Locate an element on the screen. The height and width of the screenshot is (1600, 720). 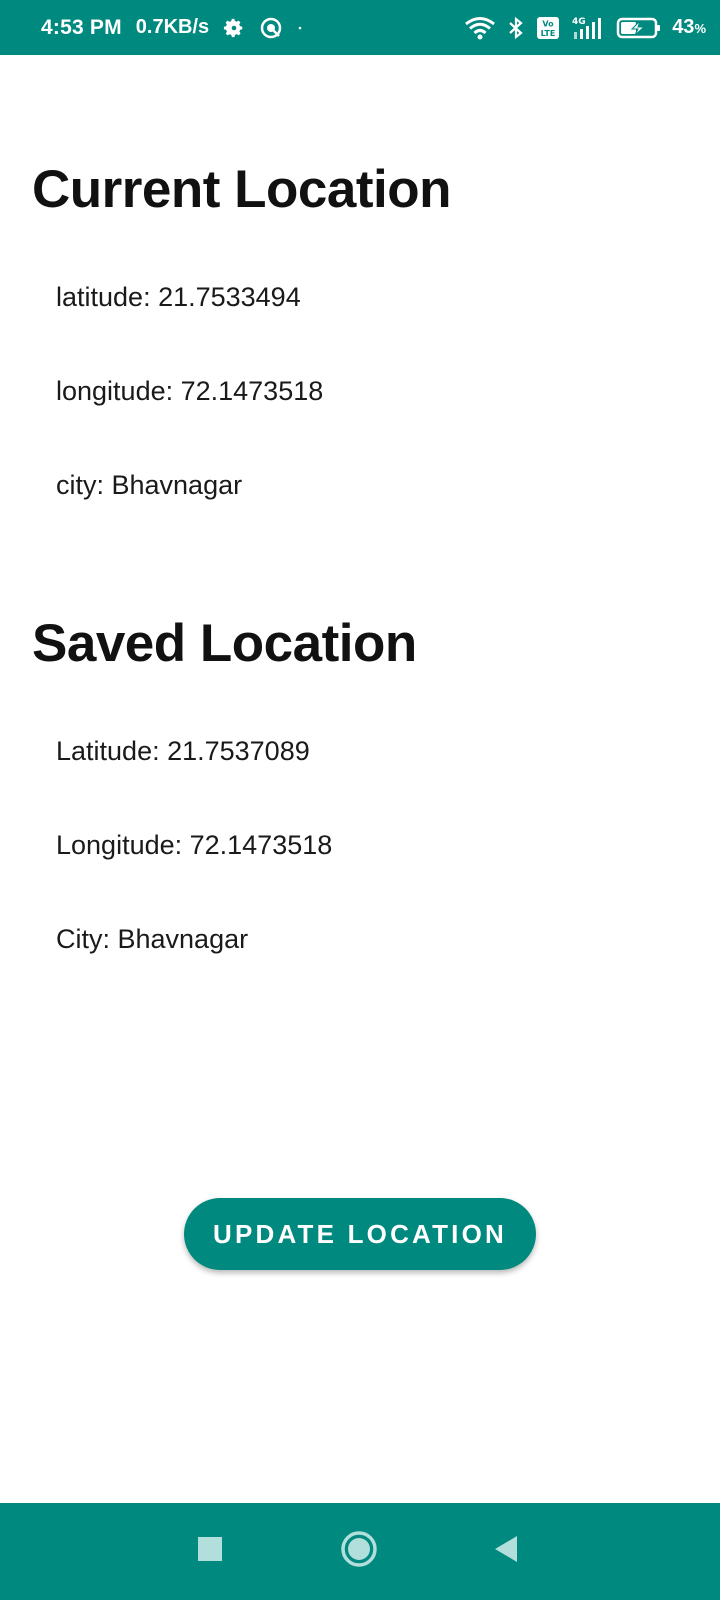
saved-city-text: City: Bhavnagar is located at coordinates (152, 939).